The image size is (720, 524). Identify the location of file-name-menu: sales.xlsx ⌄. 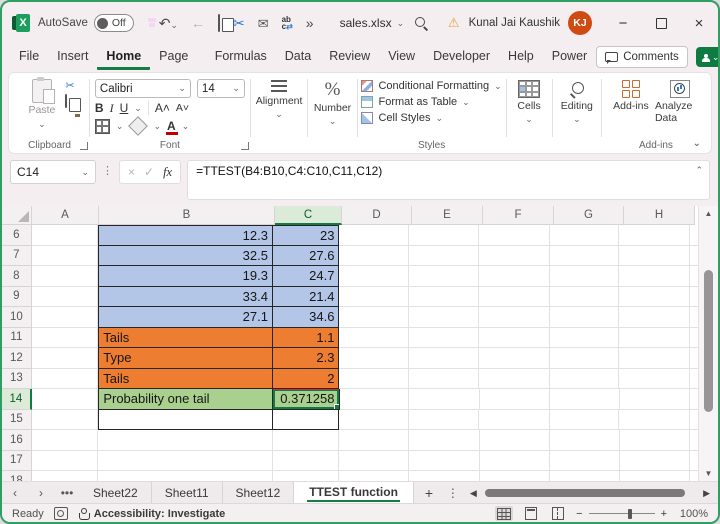
(372, 23).